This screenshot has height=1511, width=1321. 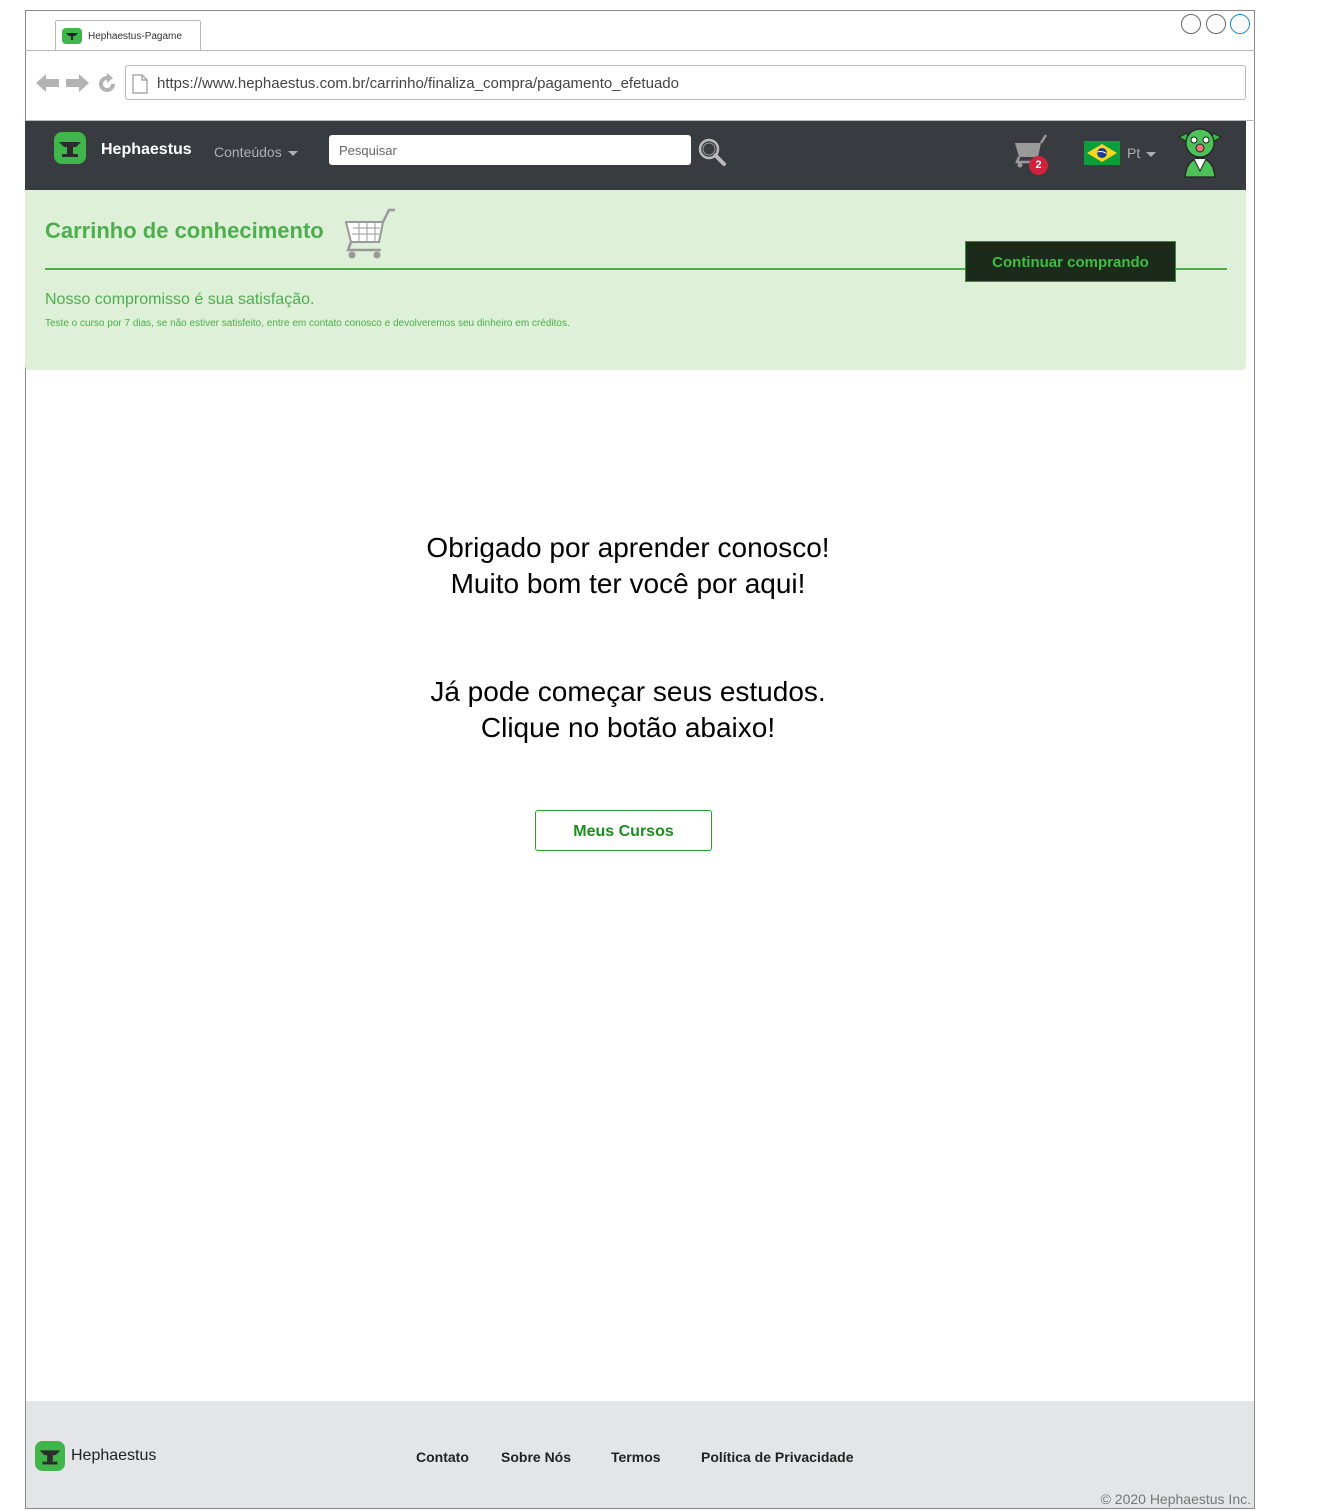 I want to click on page-document-icon, so click(x=140, y=86).